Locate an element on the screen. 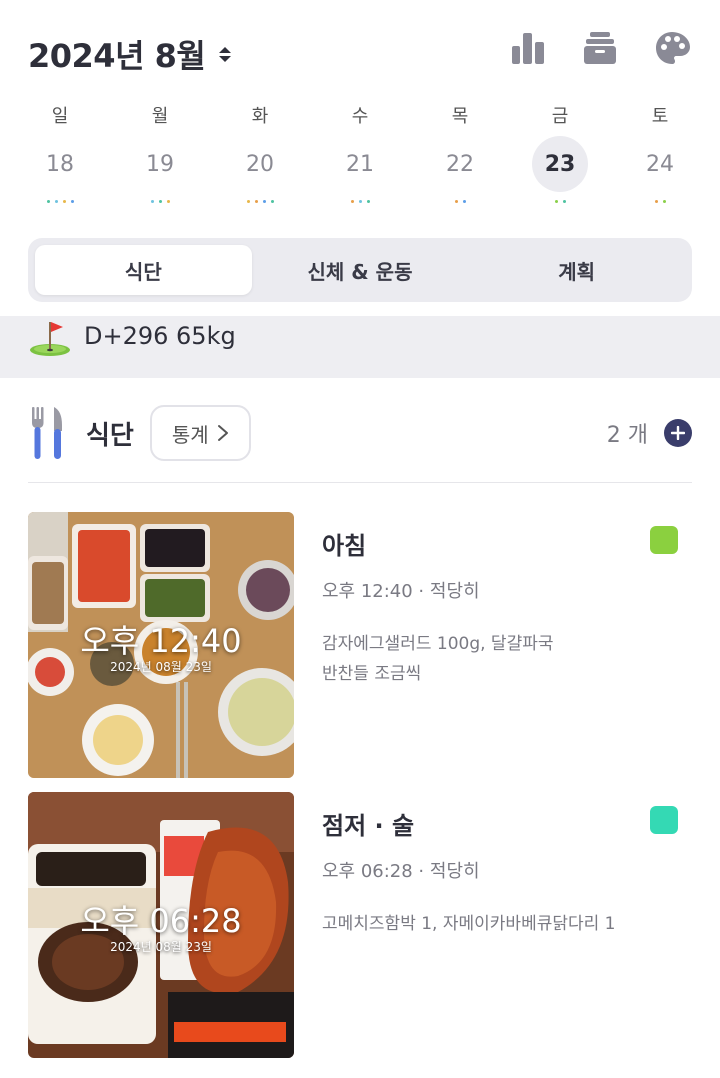  palette-icon is located at coordinates (672, 48).